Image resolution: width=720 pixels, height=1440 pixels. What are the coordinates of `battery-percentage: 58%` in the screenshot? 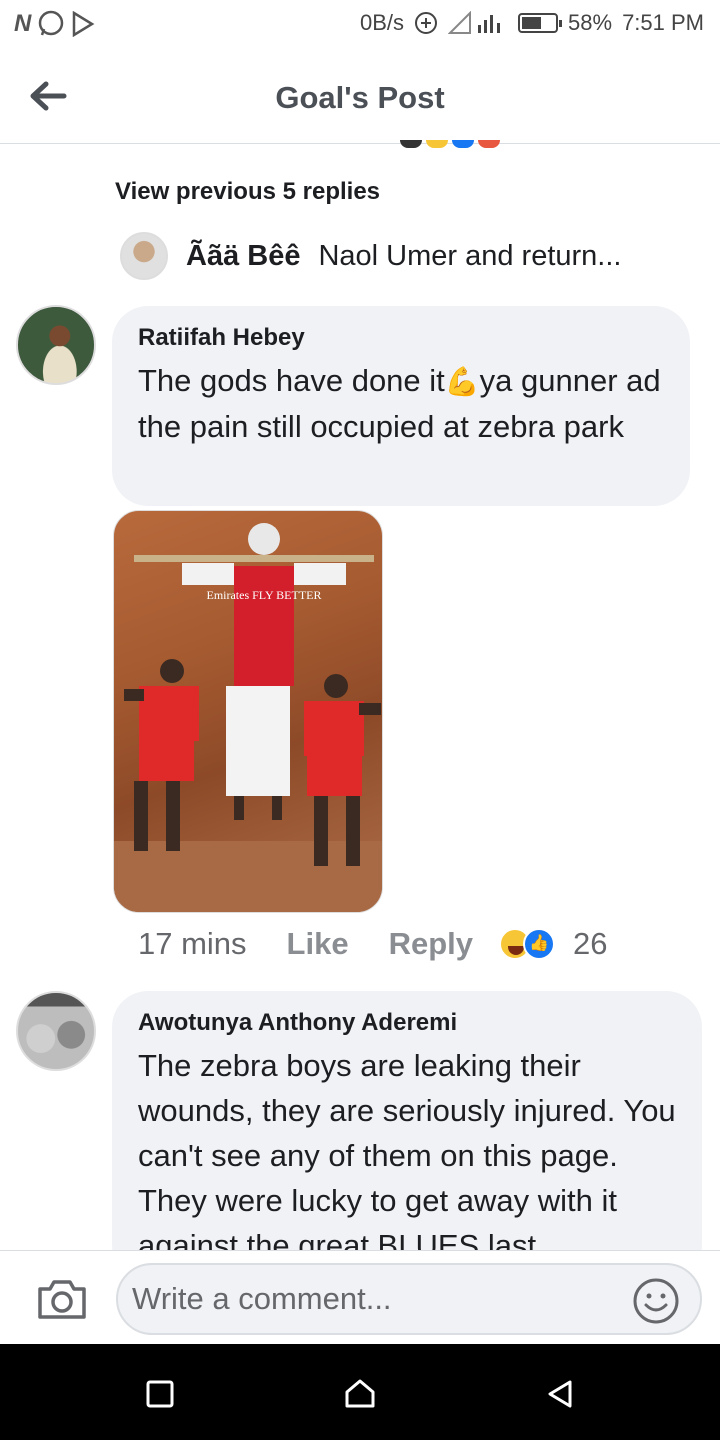 It's located at (590, 22).